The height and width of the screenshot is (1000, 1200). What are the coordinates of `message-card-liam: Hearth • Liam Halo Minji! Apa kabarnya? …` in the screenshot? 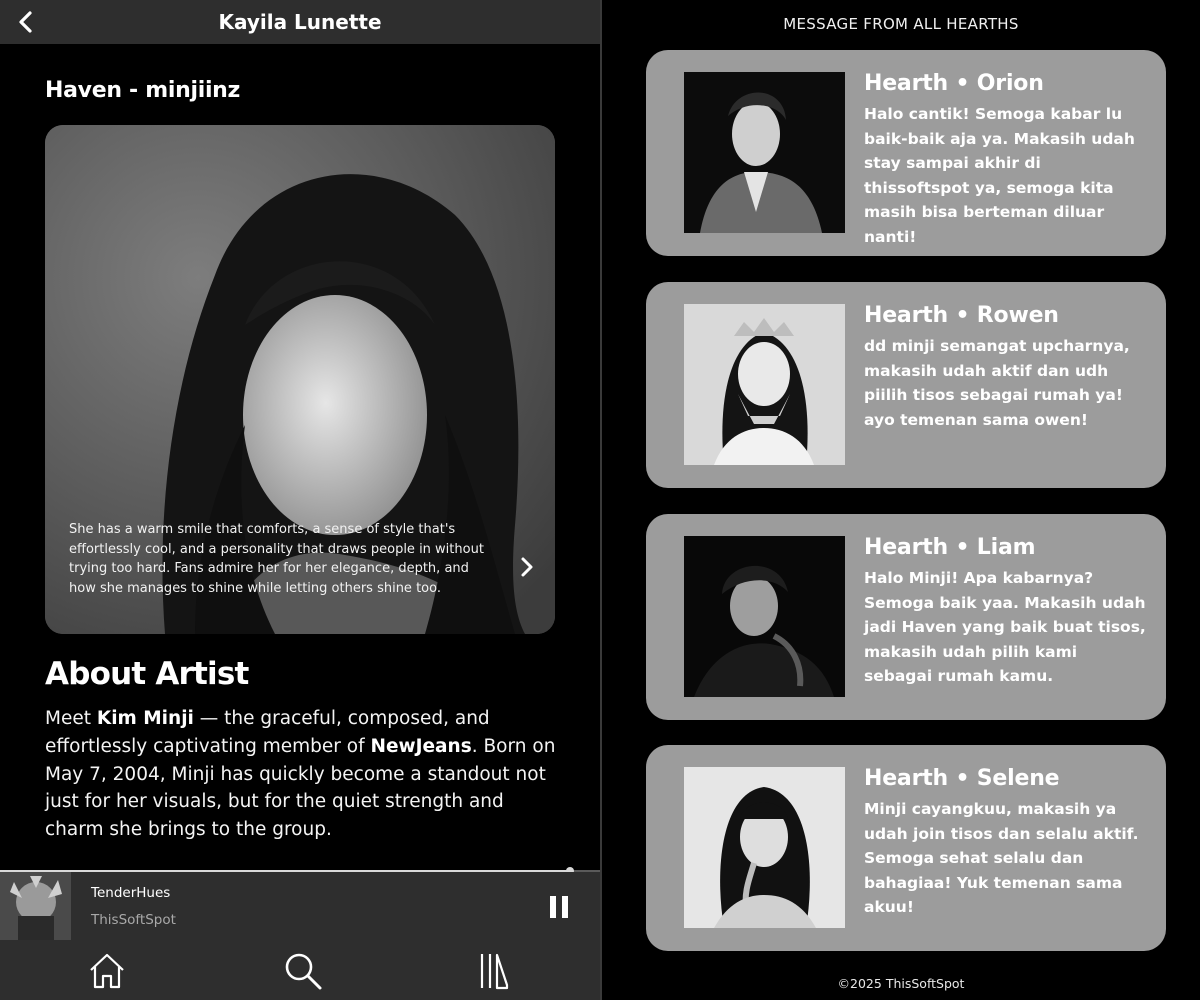 It's located at (906, 617).